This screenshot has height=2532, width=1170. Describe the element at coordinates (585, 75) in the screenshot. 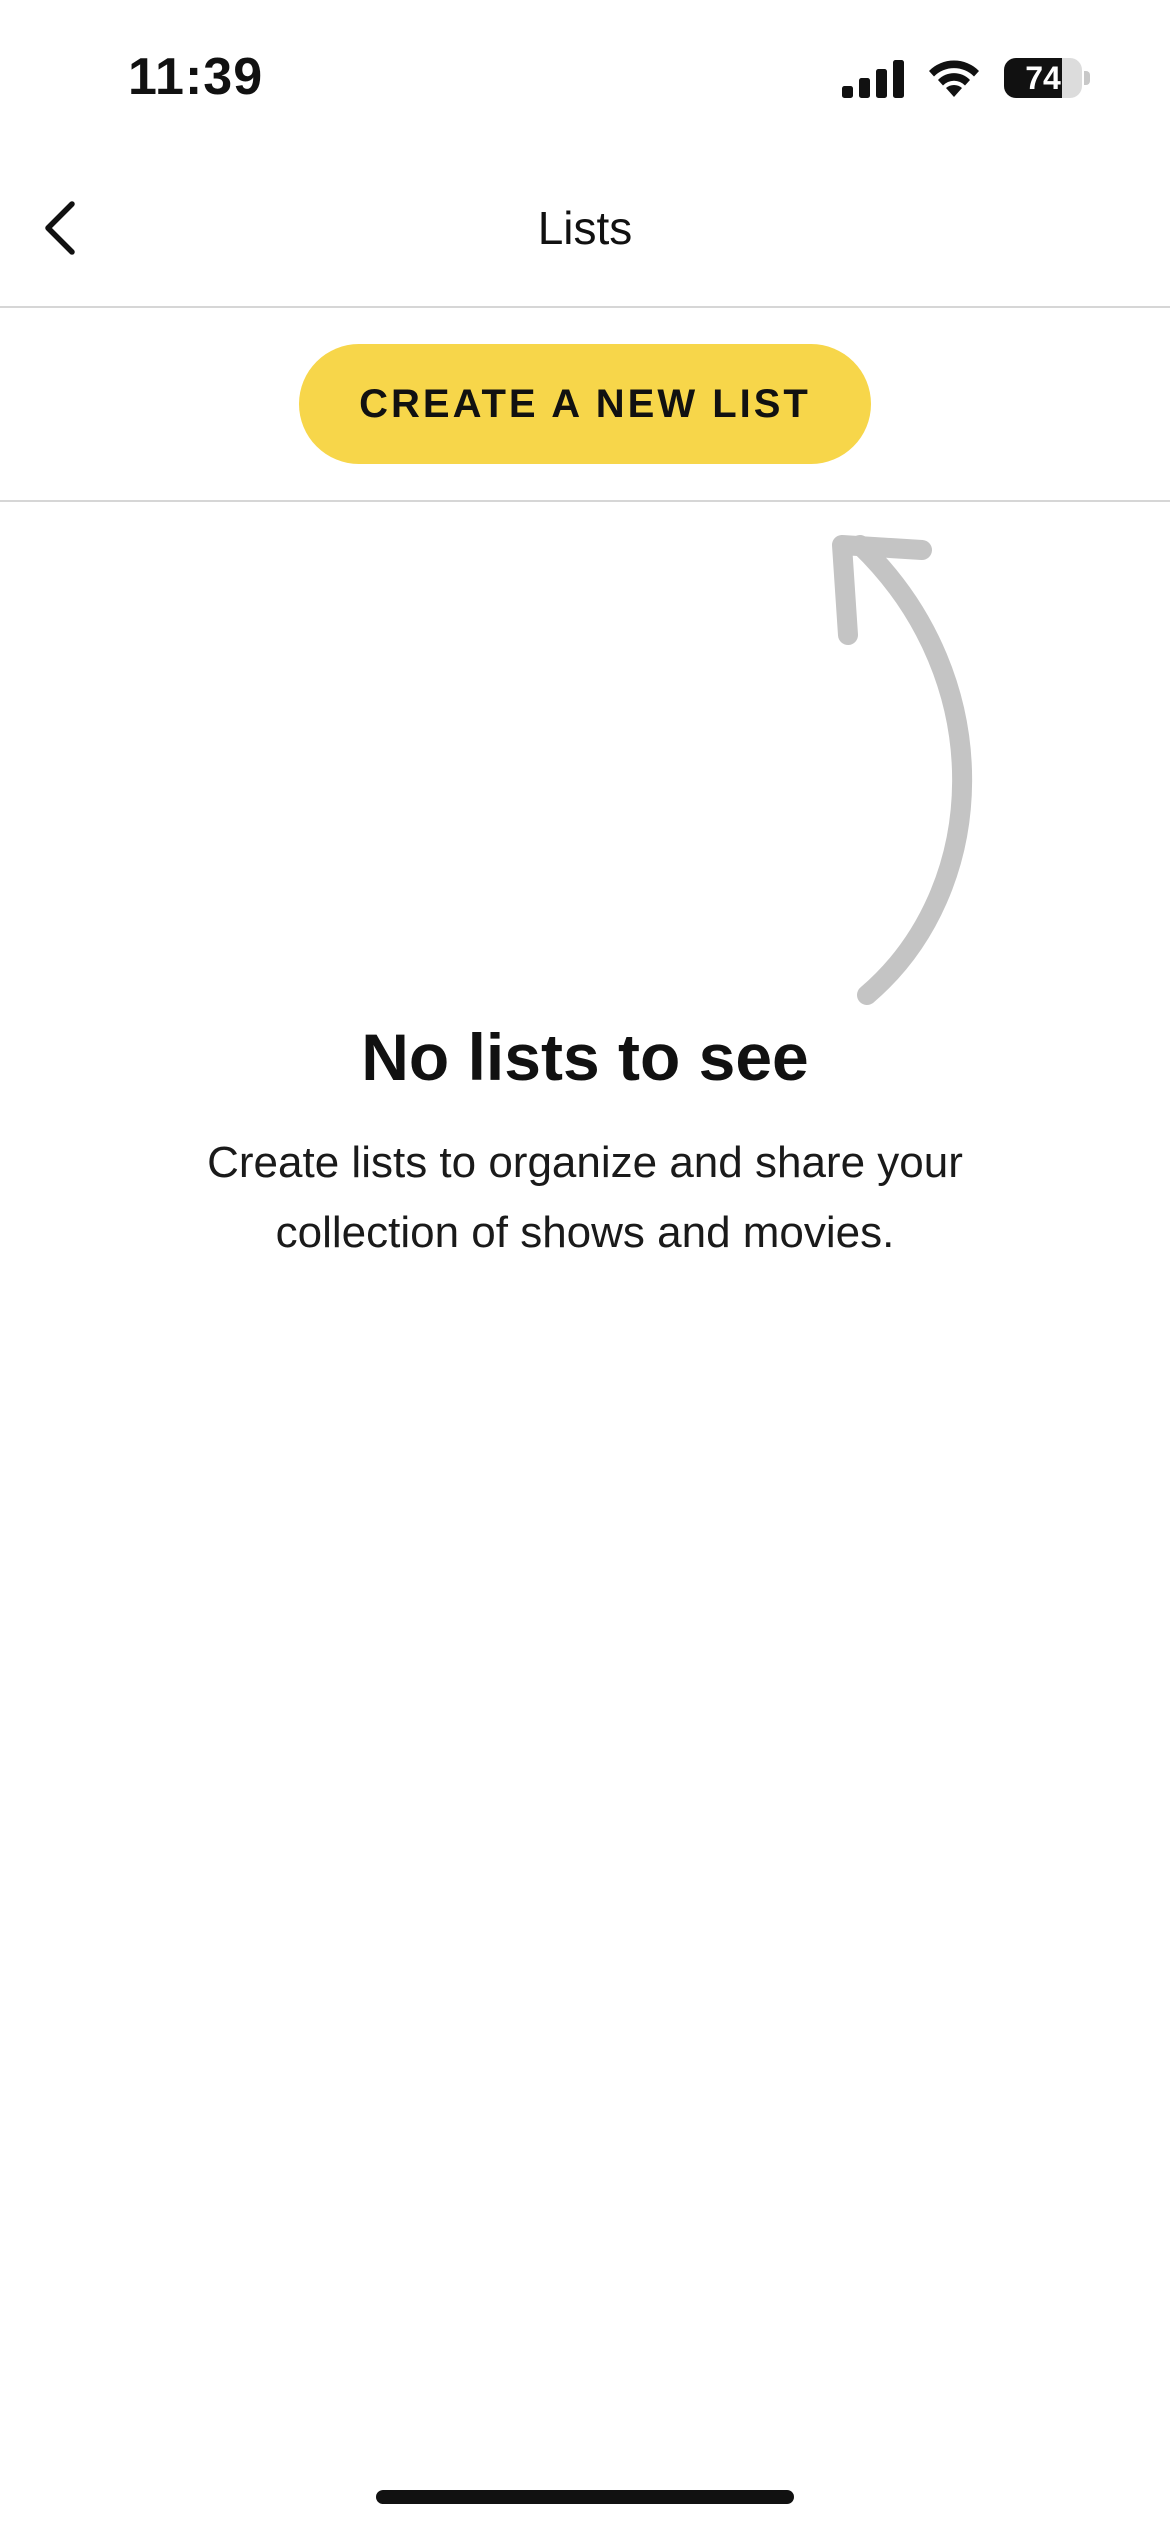

I see `status-bar: 11:39 74` at that location.